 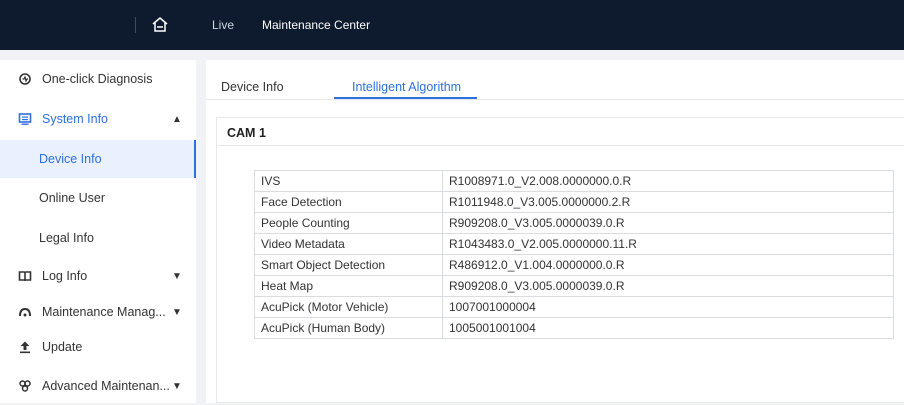 I want to click on sidebar-item-system-info: System Info ▲, so click(x=98, y=119).